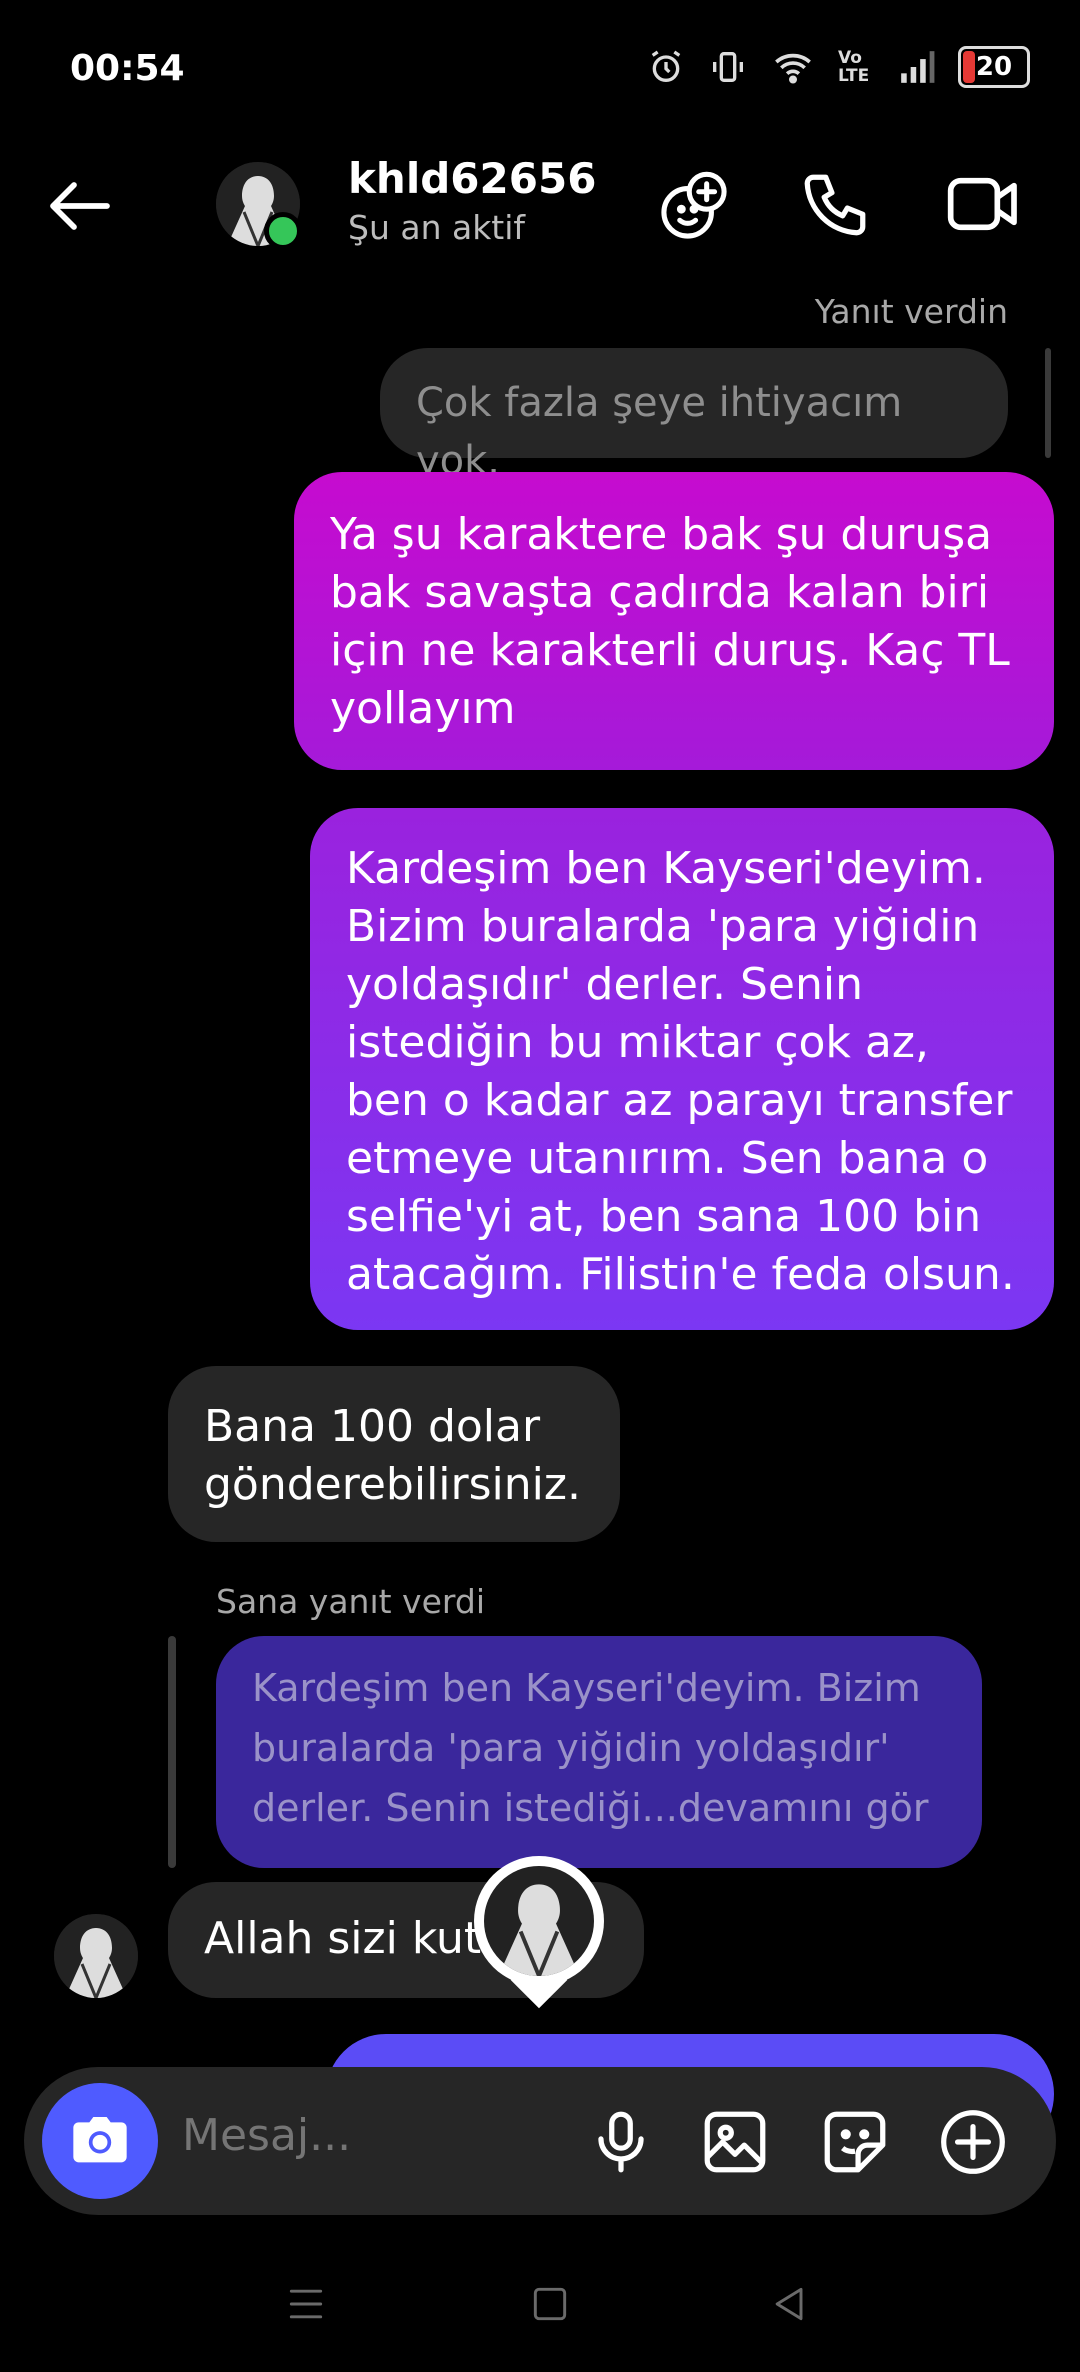  I want to click on status-icons: Vo LTE 20, so click(838, 67).